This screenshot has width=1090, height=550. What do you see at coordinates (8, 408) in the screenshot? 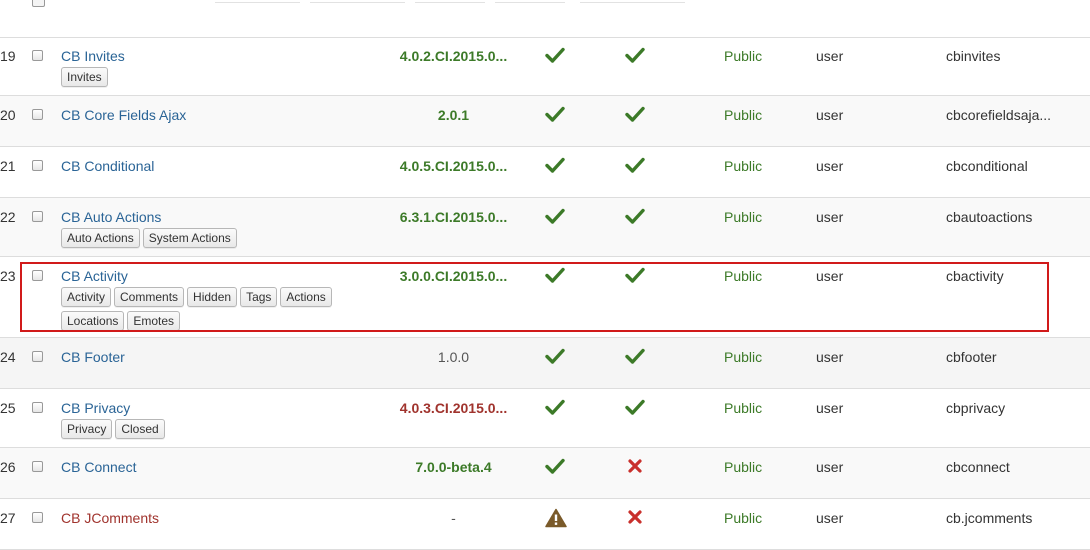
I see `row-id: 25` at bounding box center [8, 408].